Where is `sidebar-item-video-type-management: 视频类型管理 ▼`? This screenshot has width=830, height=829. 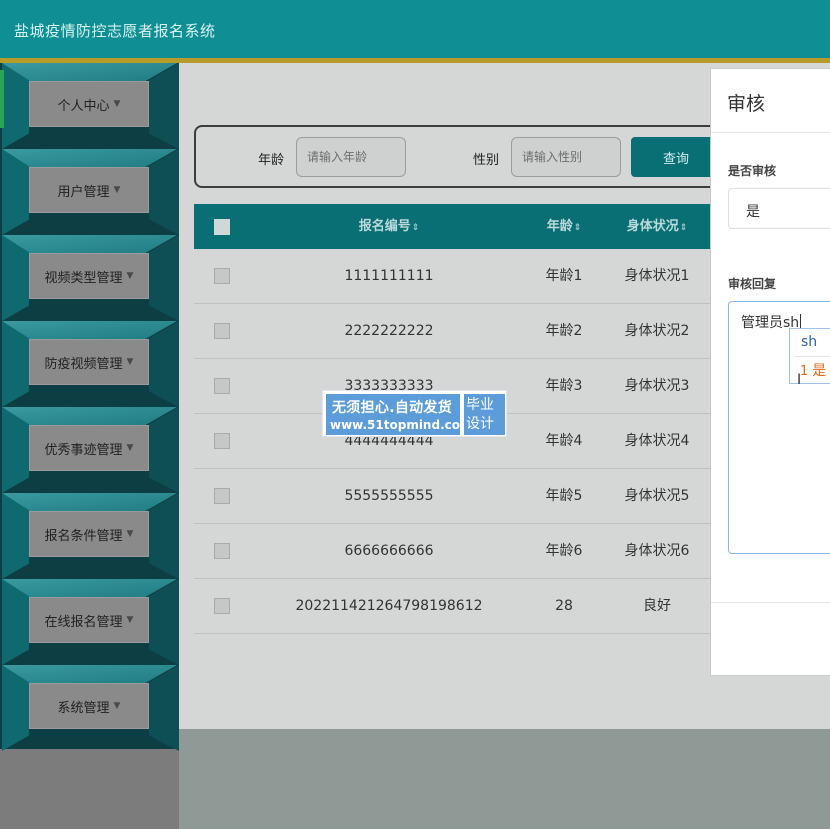
sidebar-item-video-type-management: 视频类型管理 ▼ is located at coordinates (90, 278).